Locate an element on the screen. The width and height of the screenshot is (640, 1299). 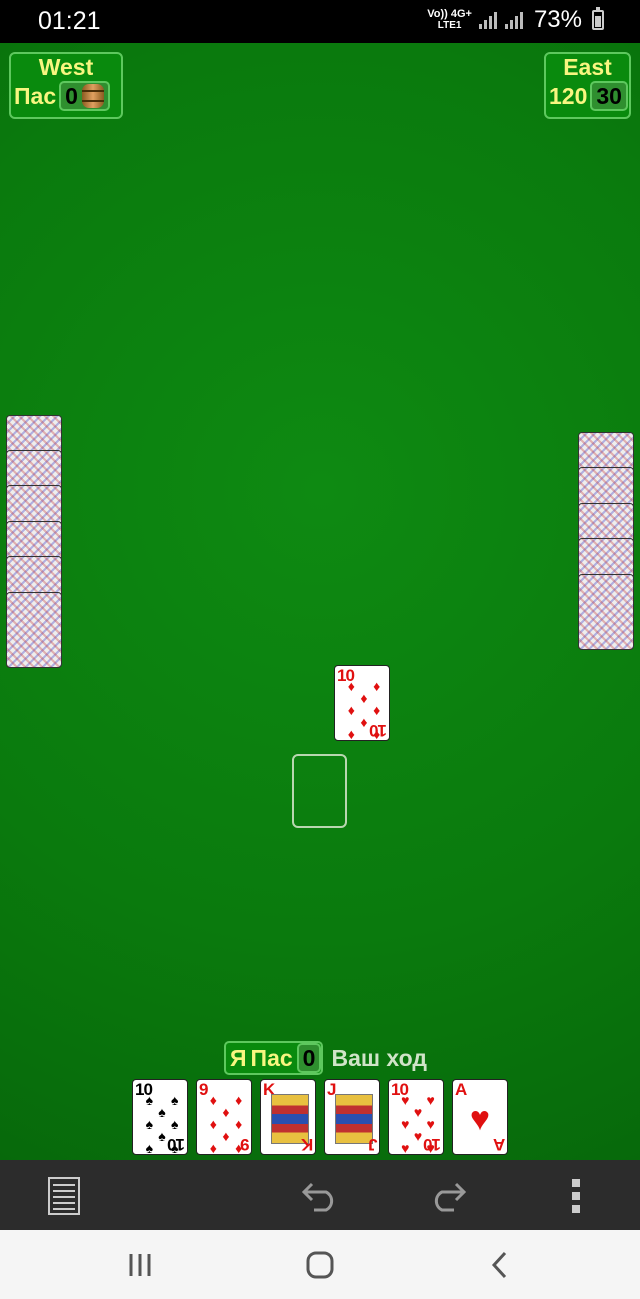
player-east-status: 120 is located at coordinates (568, 95).